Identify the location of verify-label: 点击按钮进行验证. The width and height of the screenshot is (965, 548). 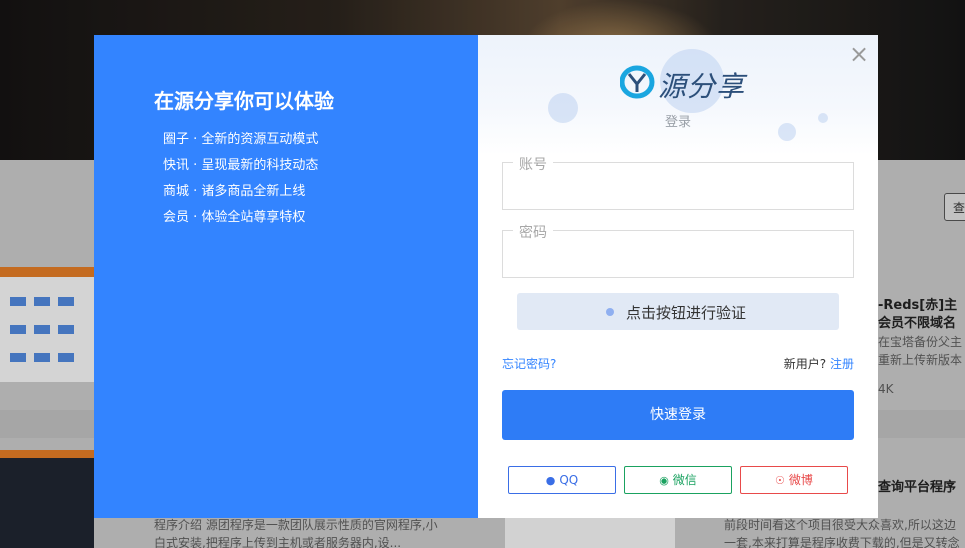
(686, 313).